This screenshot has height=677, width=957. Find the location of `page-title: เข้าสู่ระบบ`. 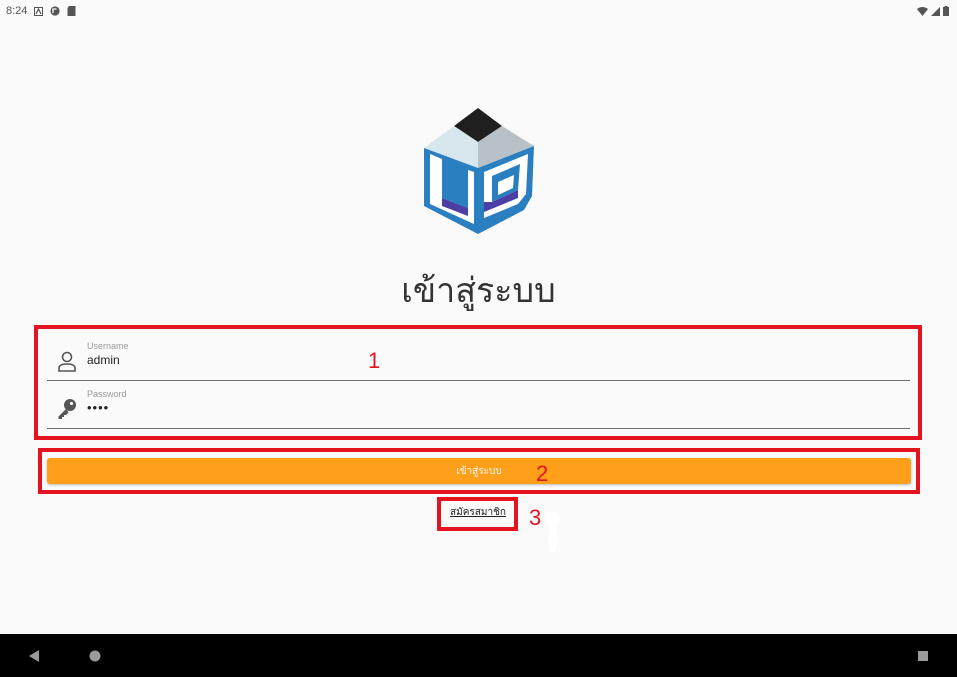

page-title: เข้าสู่ระบบ is located at coordinates (478, 291).